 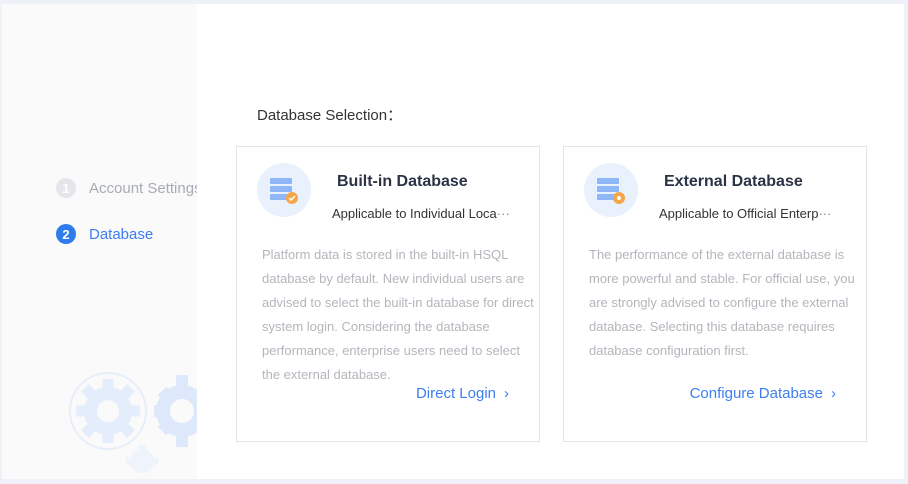 What do you see at coordinates (733, 181) in the screenshot?
I see `card-title: External Database` at bounding box center [733, 181].